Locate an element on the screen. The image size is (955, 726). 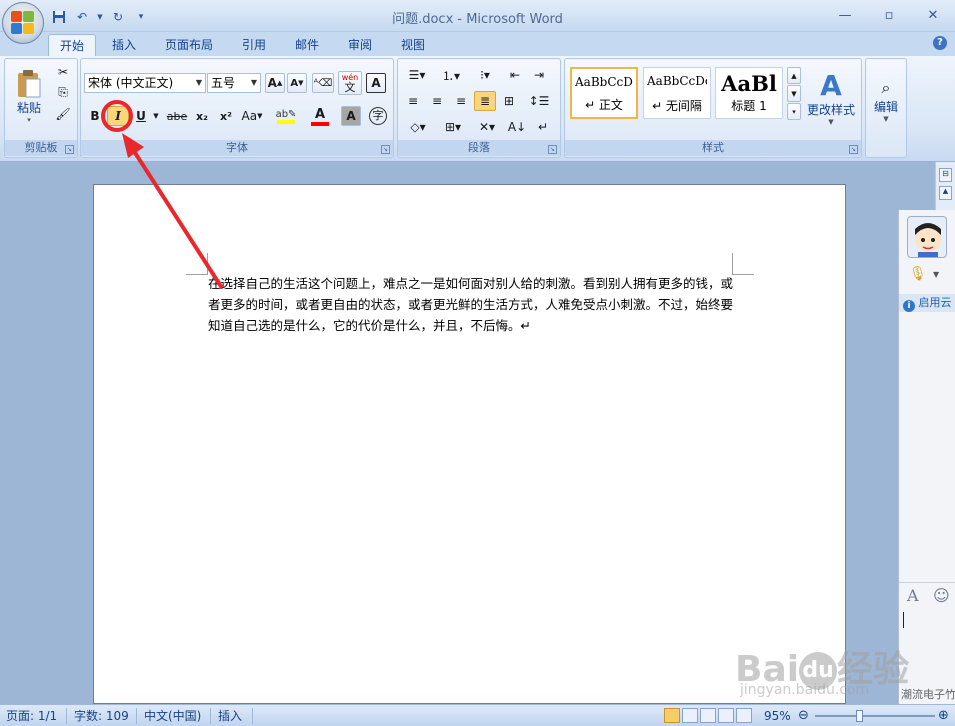
tab-insert: 插入 is located at coordinates (124, 45).